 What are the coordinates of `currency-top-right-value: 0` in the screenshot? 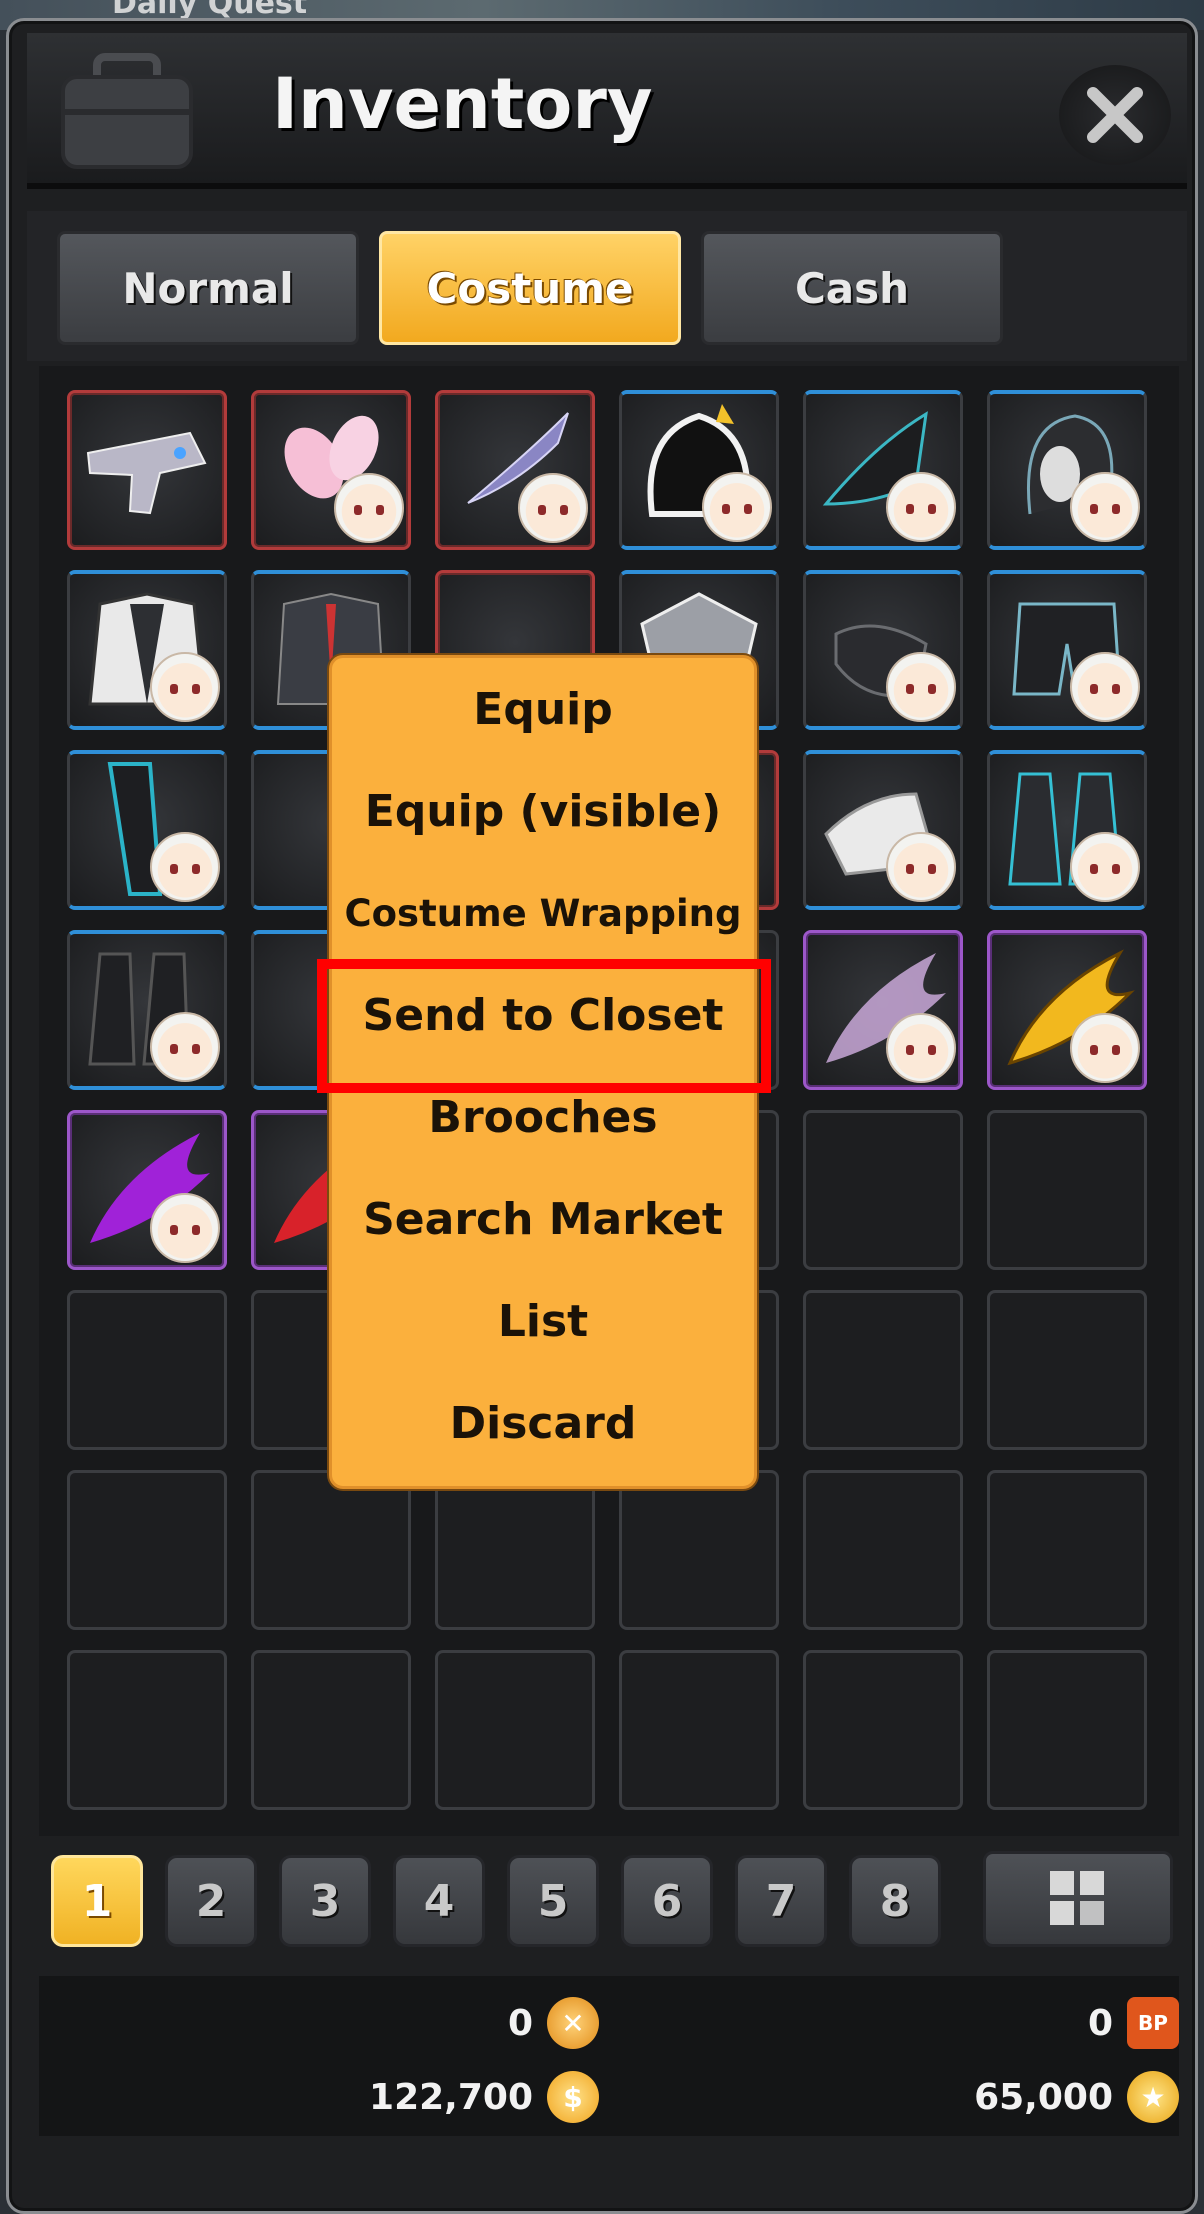 It's located at (1100, 2023).